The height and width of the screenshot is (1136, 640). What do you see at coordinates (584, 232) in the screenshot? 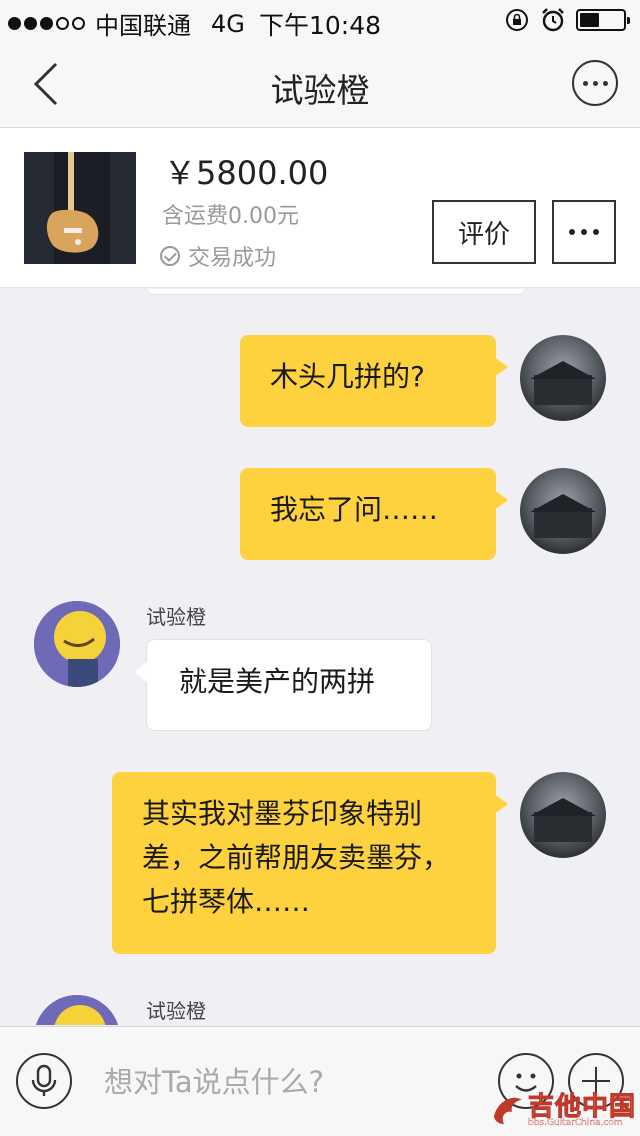
I see `product-more-button` at bounding box center [584, 232].